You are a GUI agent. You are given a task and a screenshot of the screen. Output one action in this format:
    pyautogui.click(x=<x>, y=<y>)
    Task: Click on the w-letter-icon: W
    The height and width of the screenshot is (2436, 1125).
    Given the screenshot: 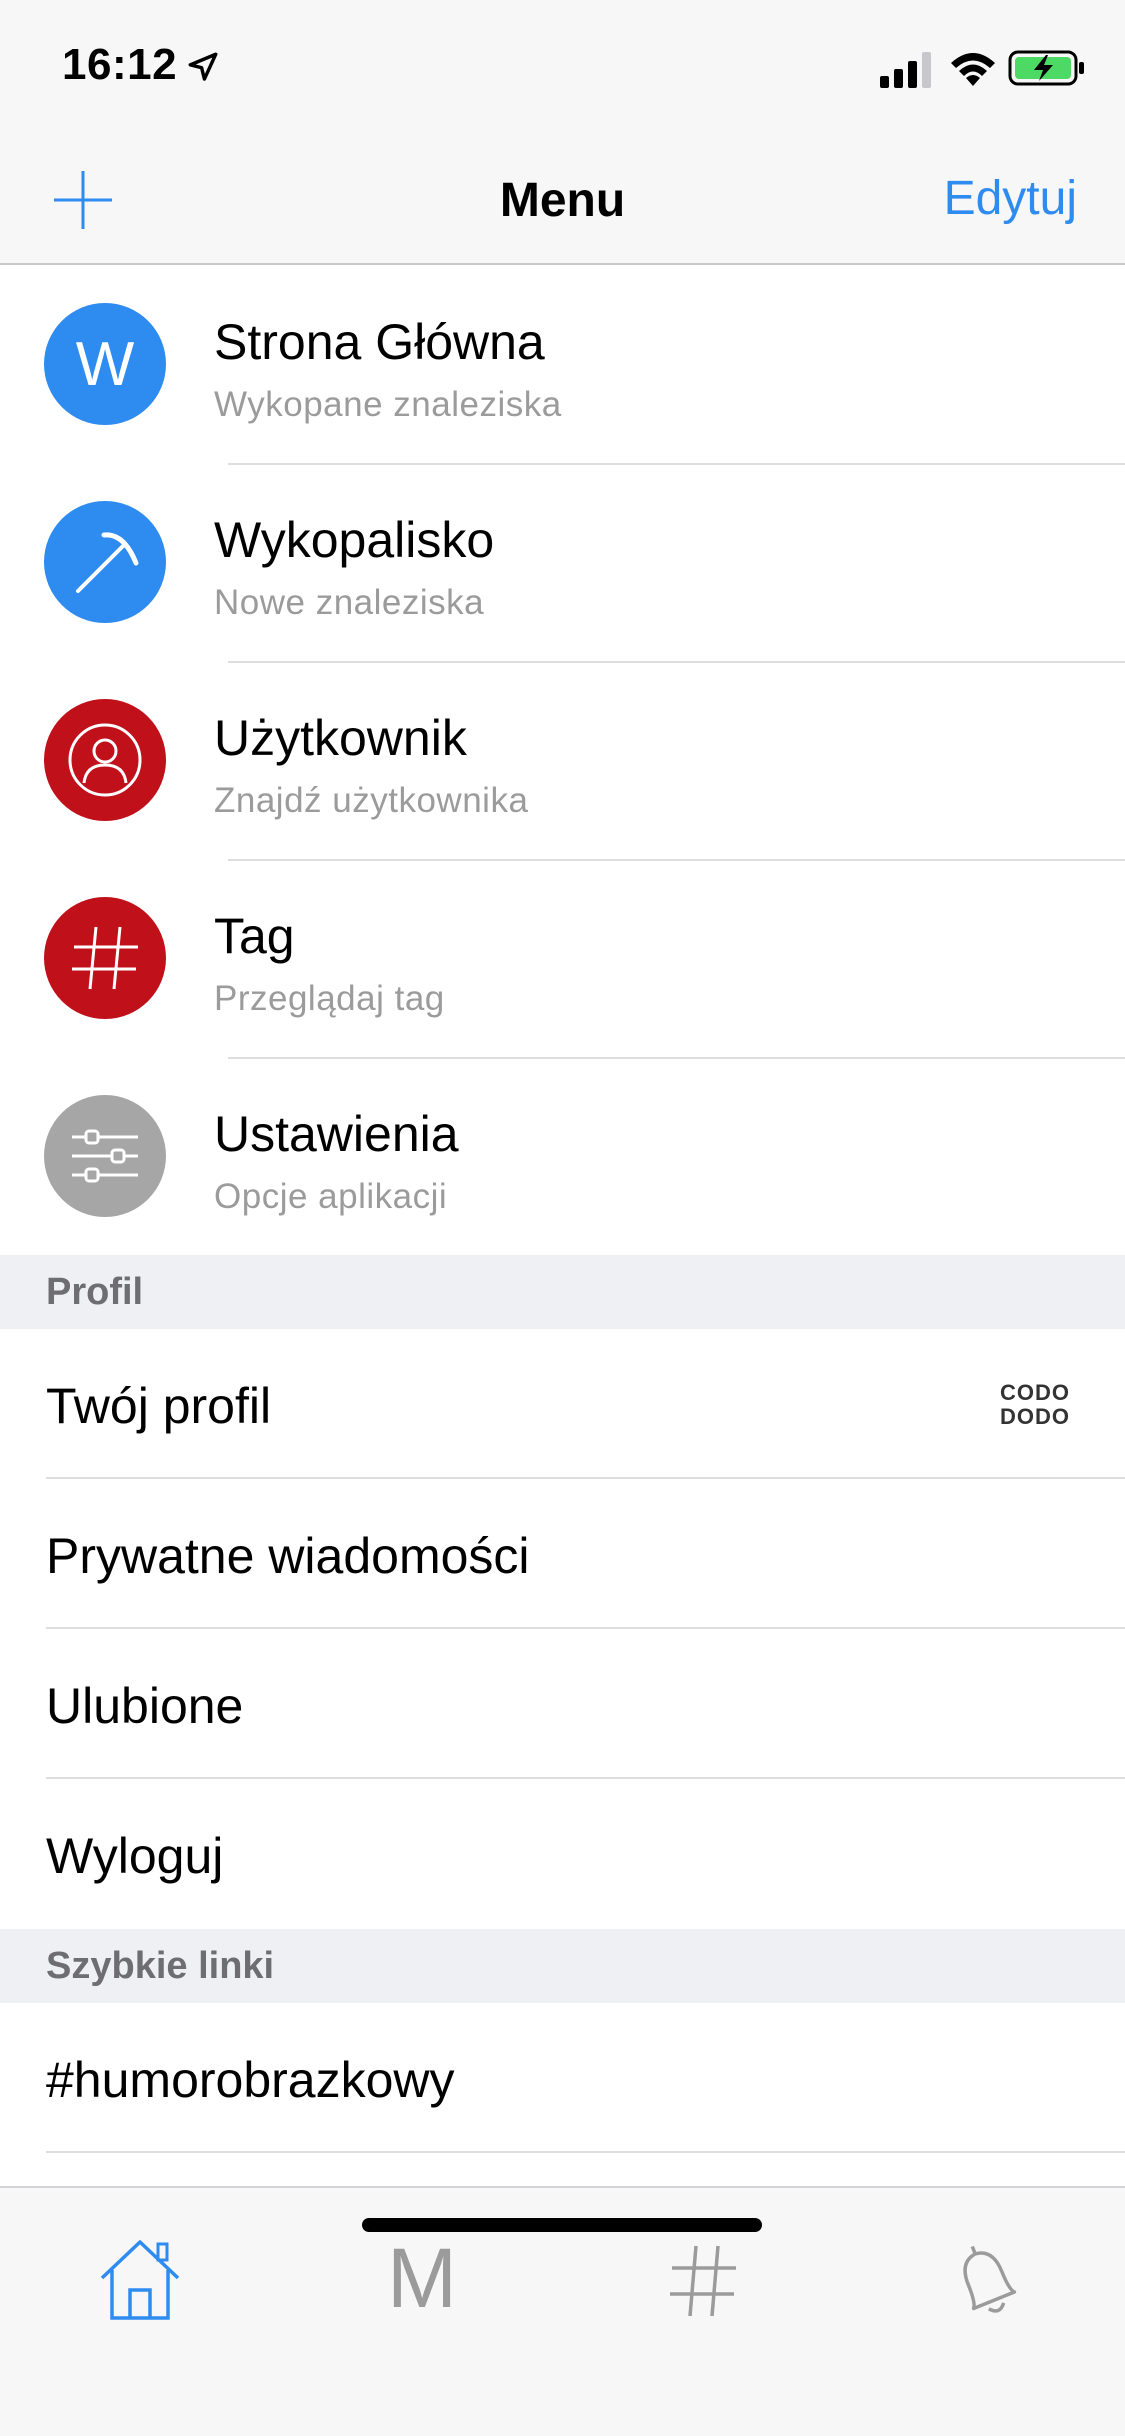 What is the action you would take?
    pyautogui.click(x=105, y=364)
    